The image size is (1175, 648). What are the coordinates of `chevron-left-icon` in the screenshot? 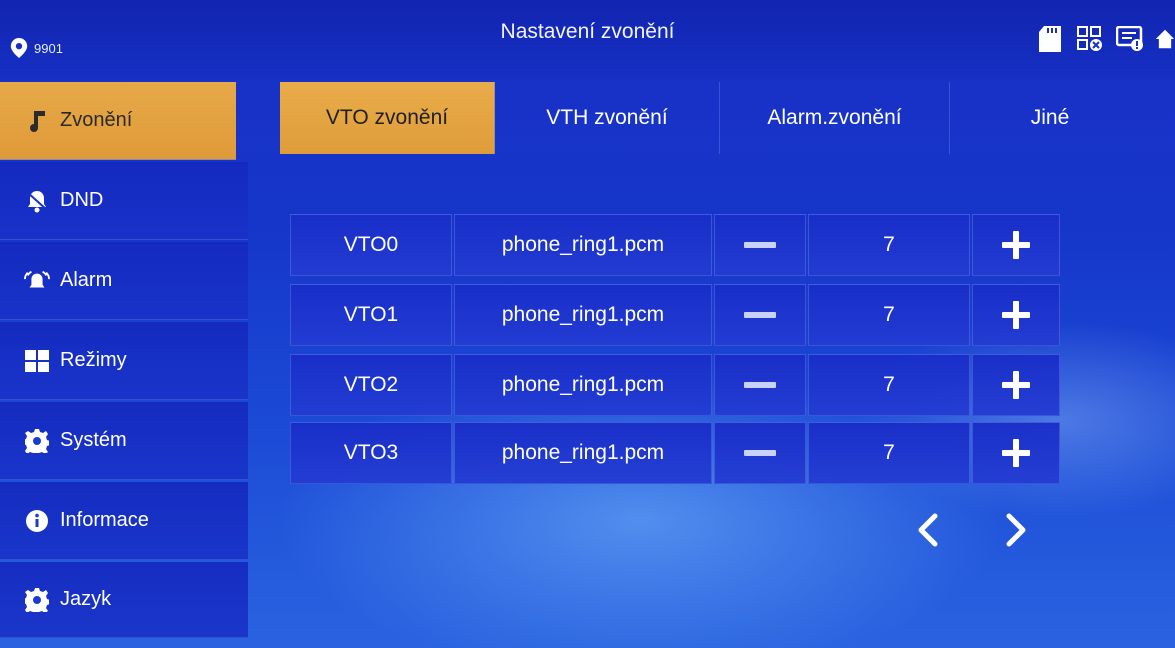 It's located at (928, 530).